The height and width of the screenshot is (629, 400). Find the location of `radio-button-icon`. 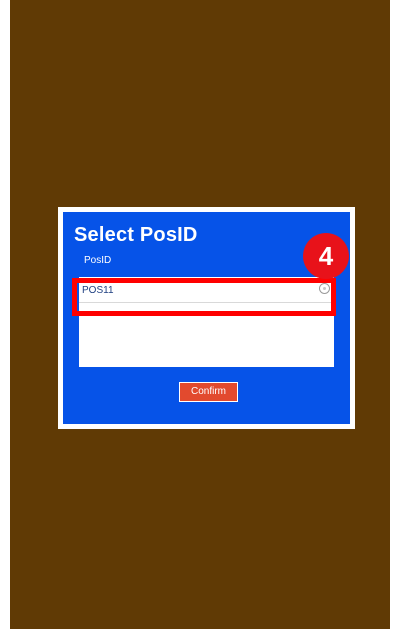

radio-button-icon is located at coordinates (324, 288).